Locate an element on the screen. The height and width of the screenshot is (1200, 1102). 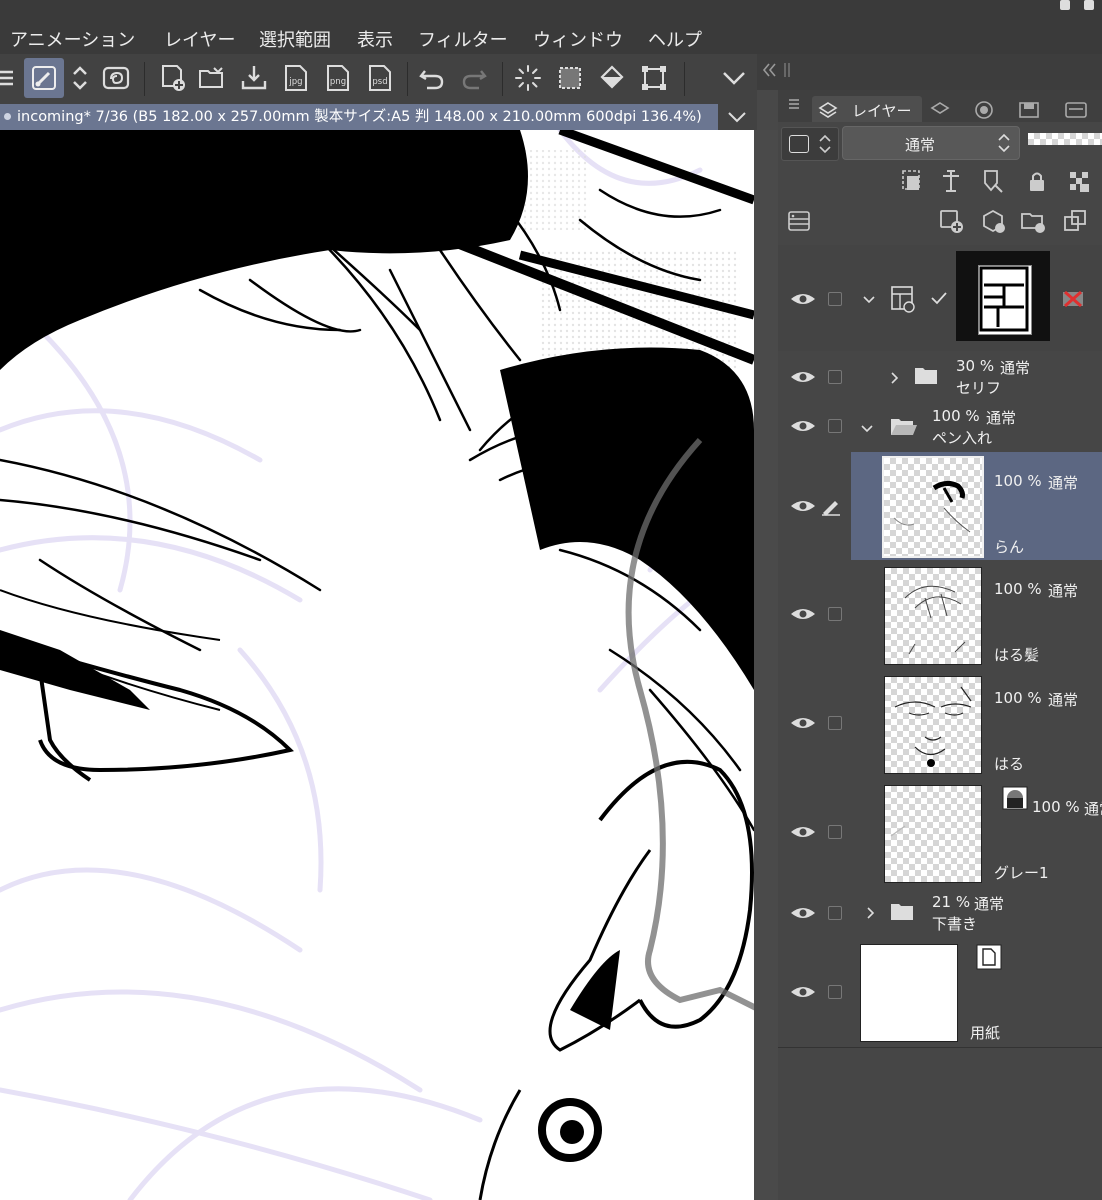
duplicate-layer-icon is located at coordinates (1075, 221).